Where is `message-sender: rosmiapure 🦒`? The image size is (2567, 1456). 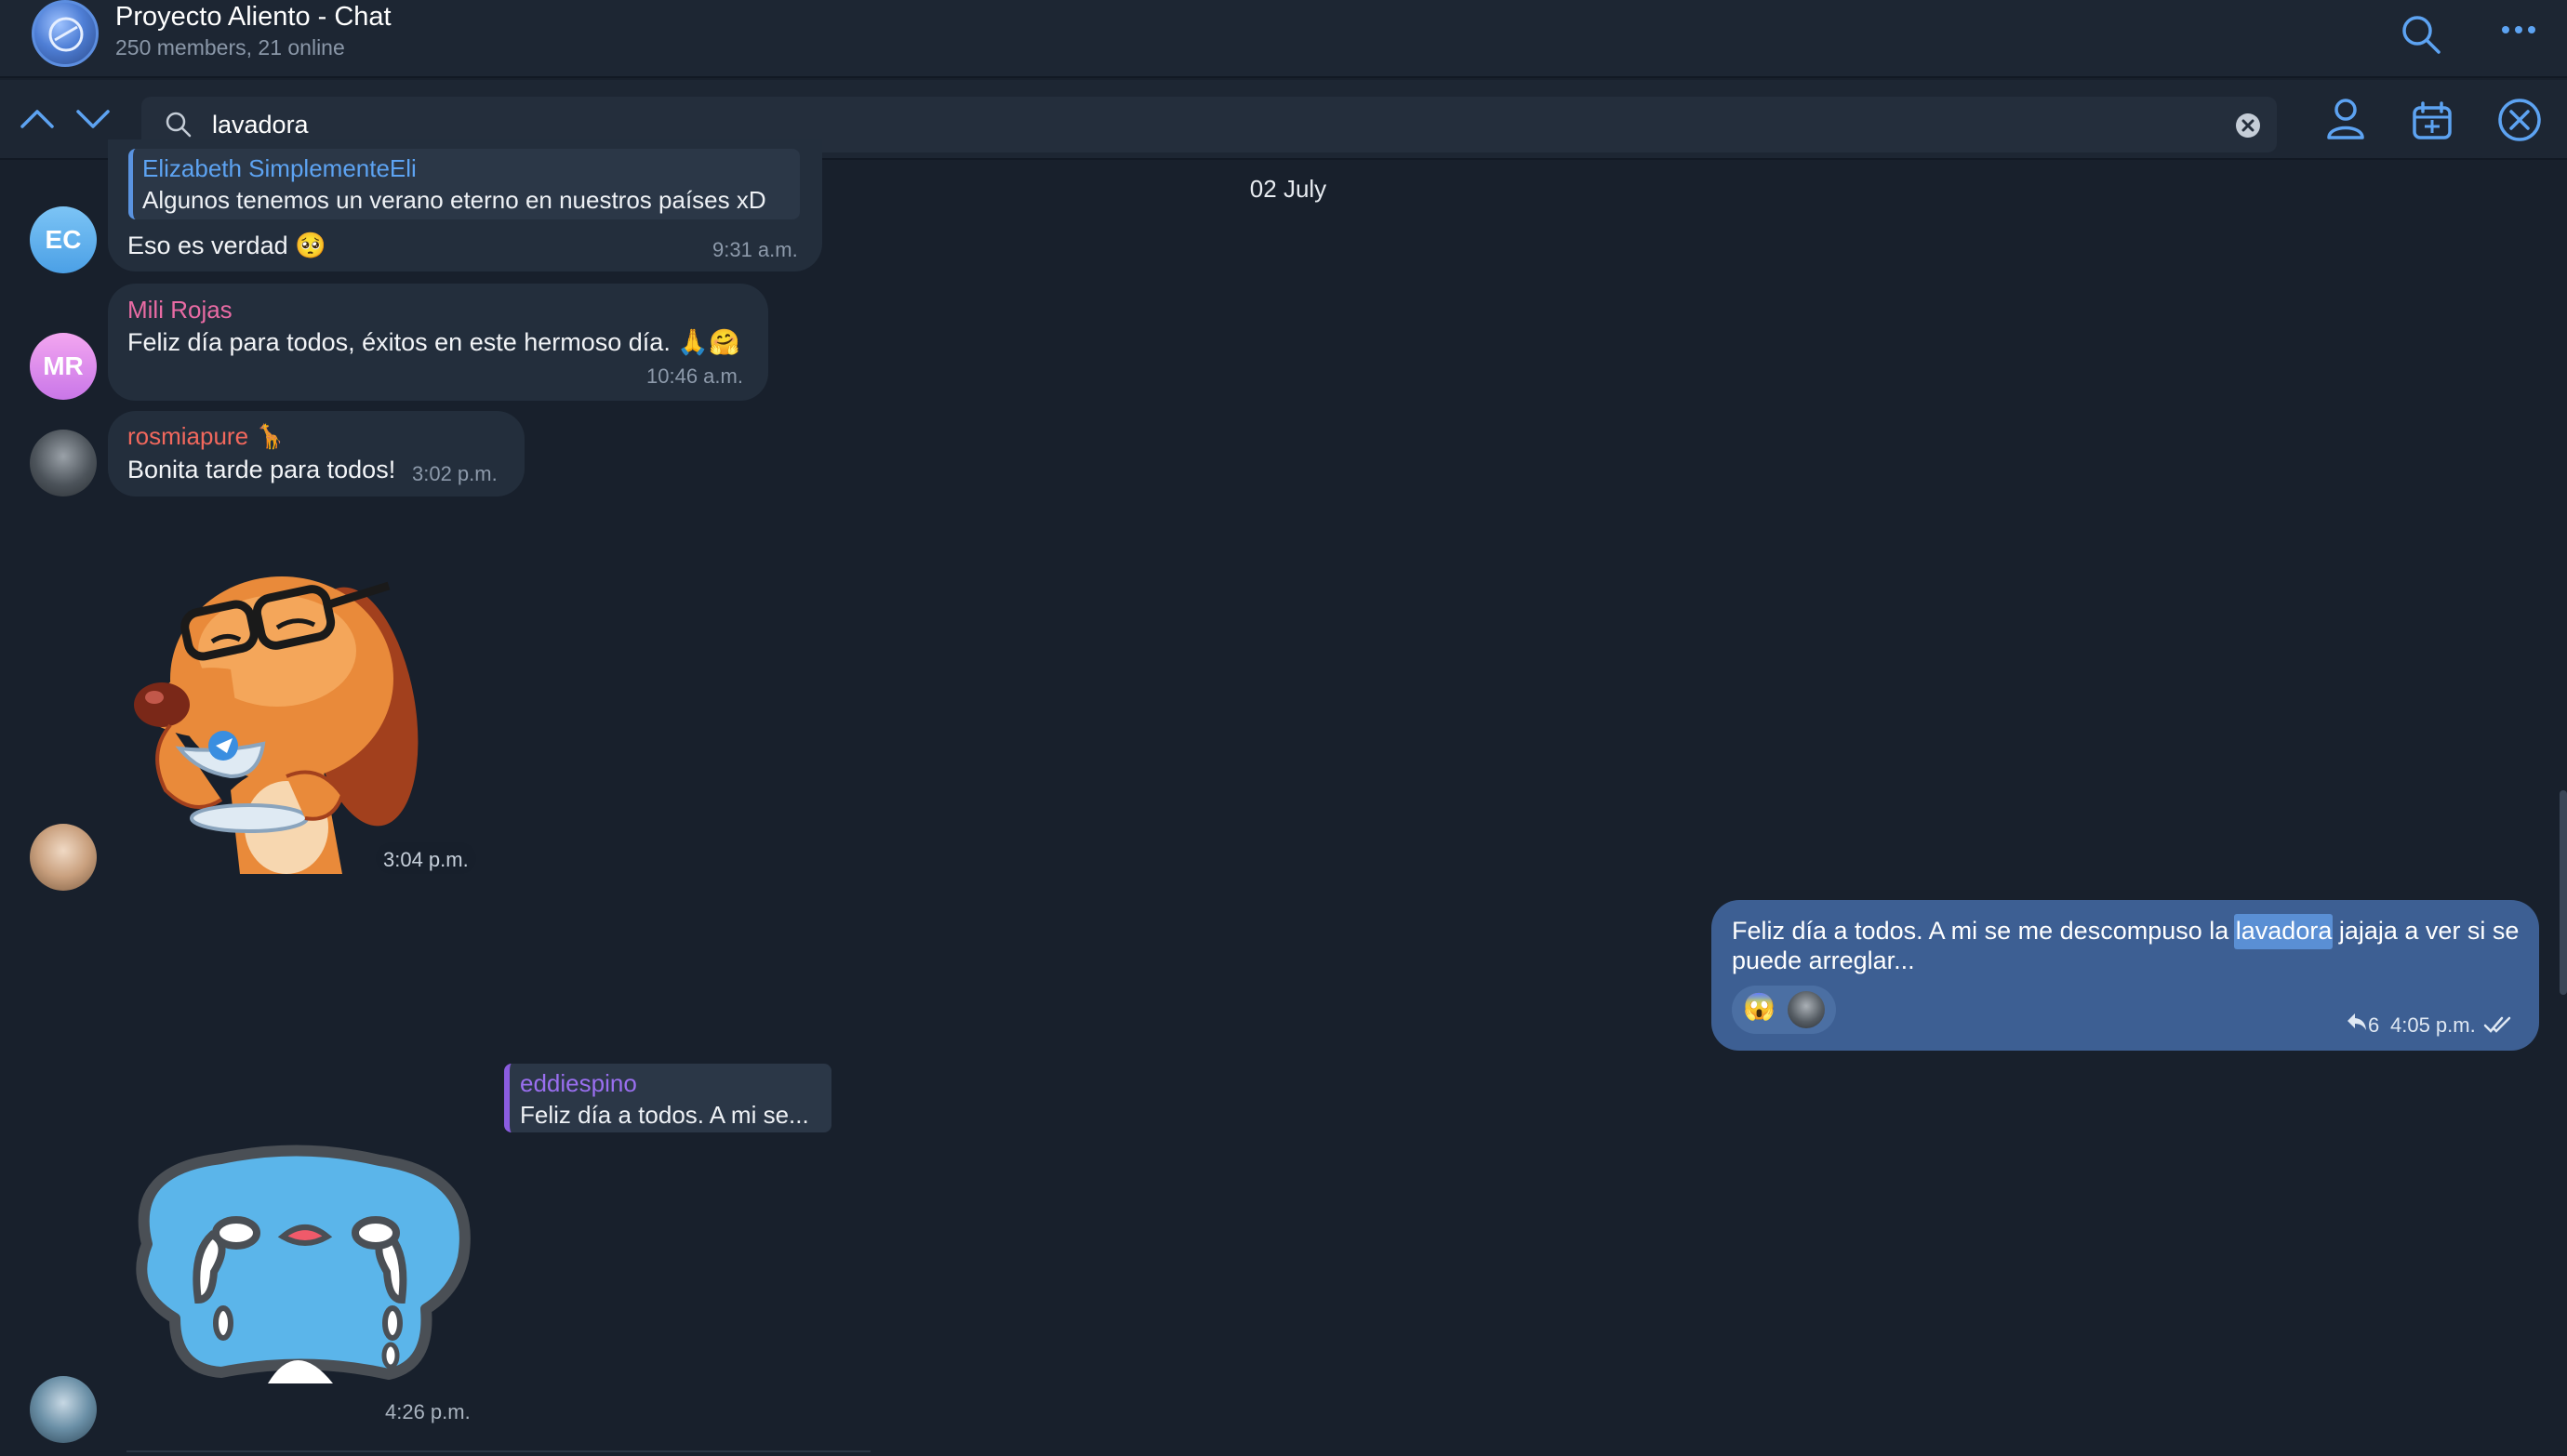
message-sender: rosmiapure 🦒 is located at coordinates (206, 436).